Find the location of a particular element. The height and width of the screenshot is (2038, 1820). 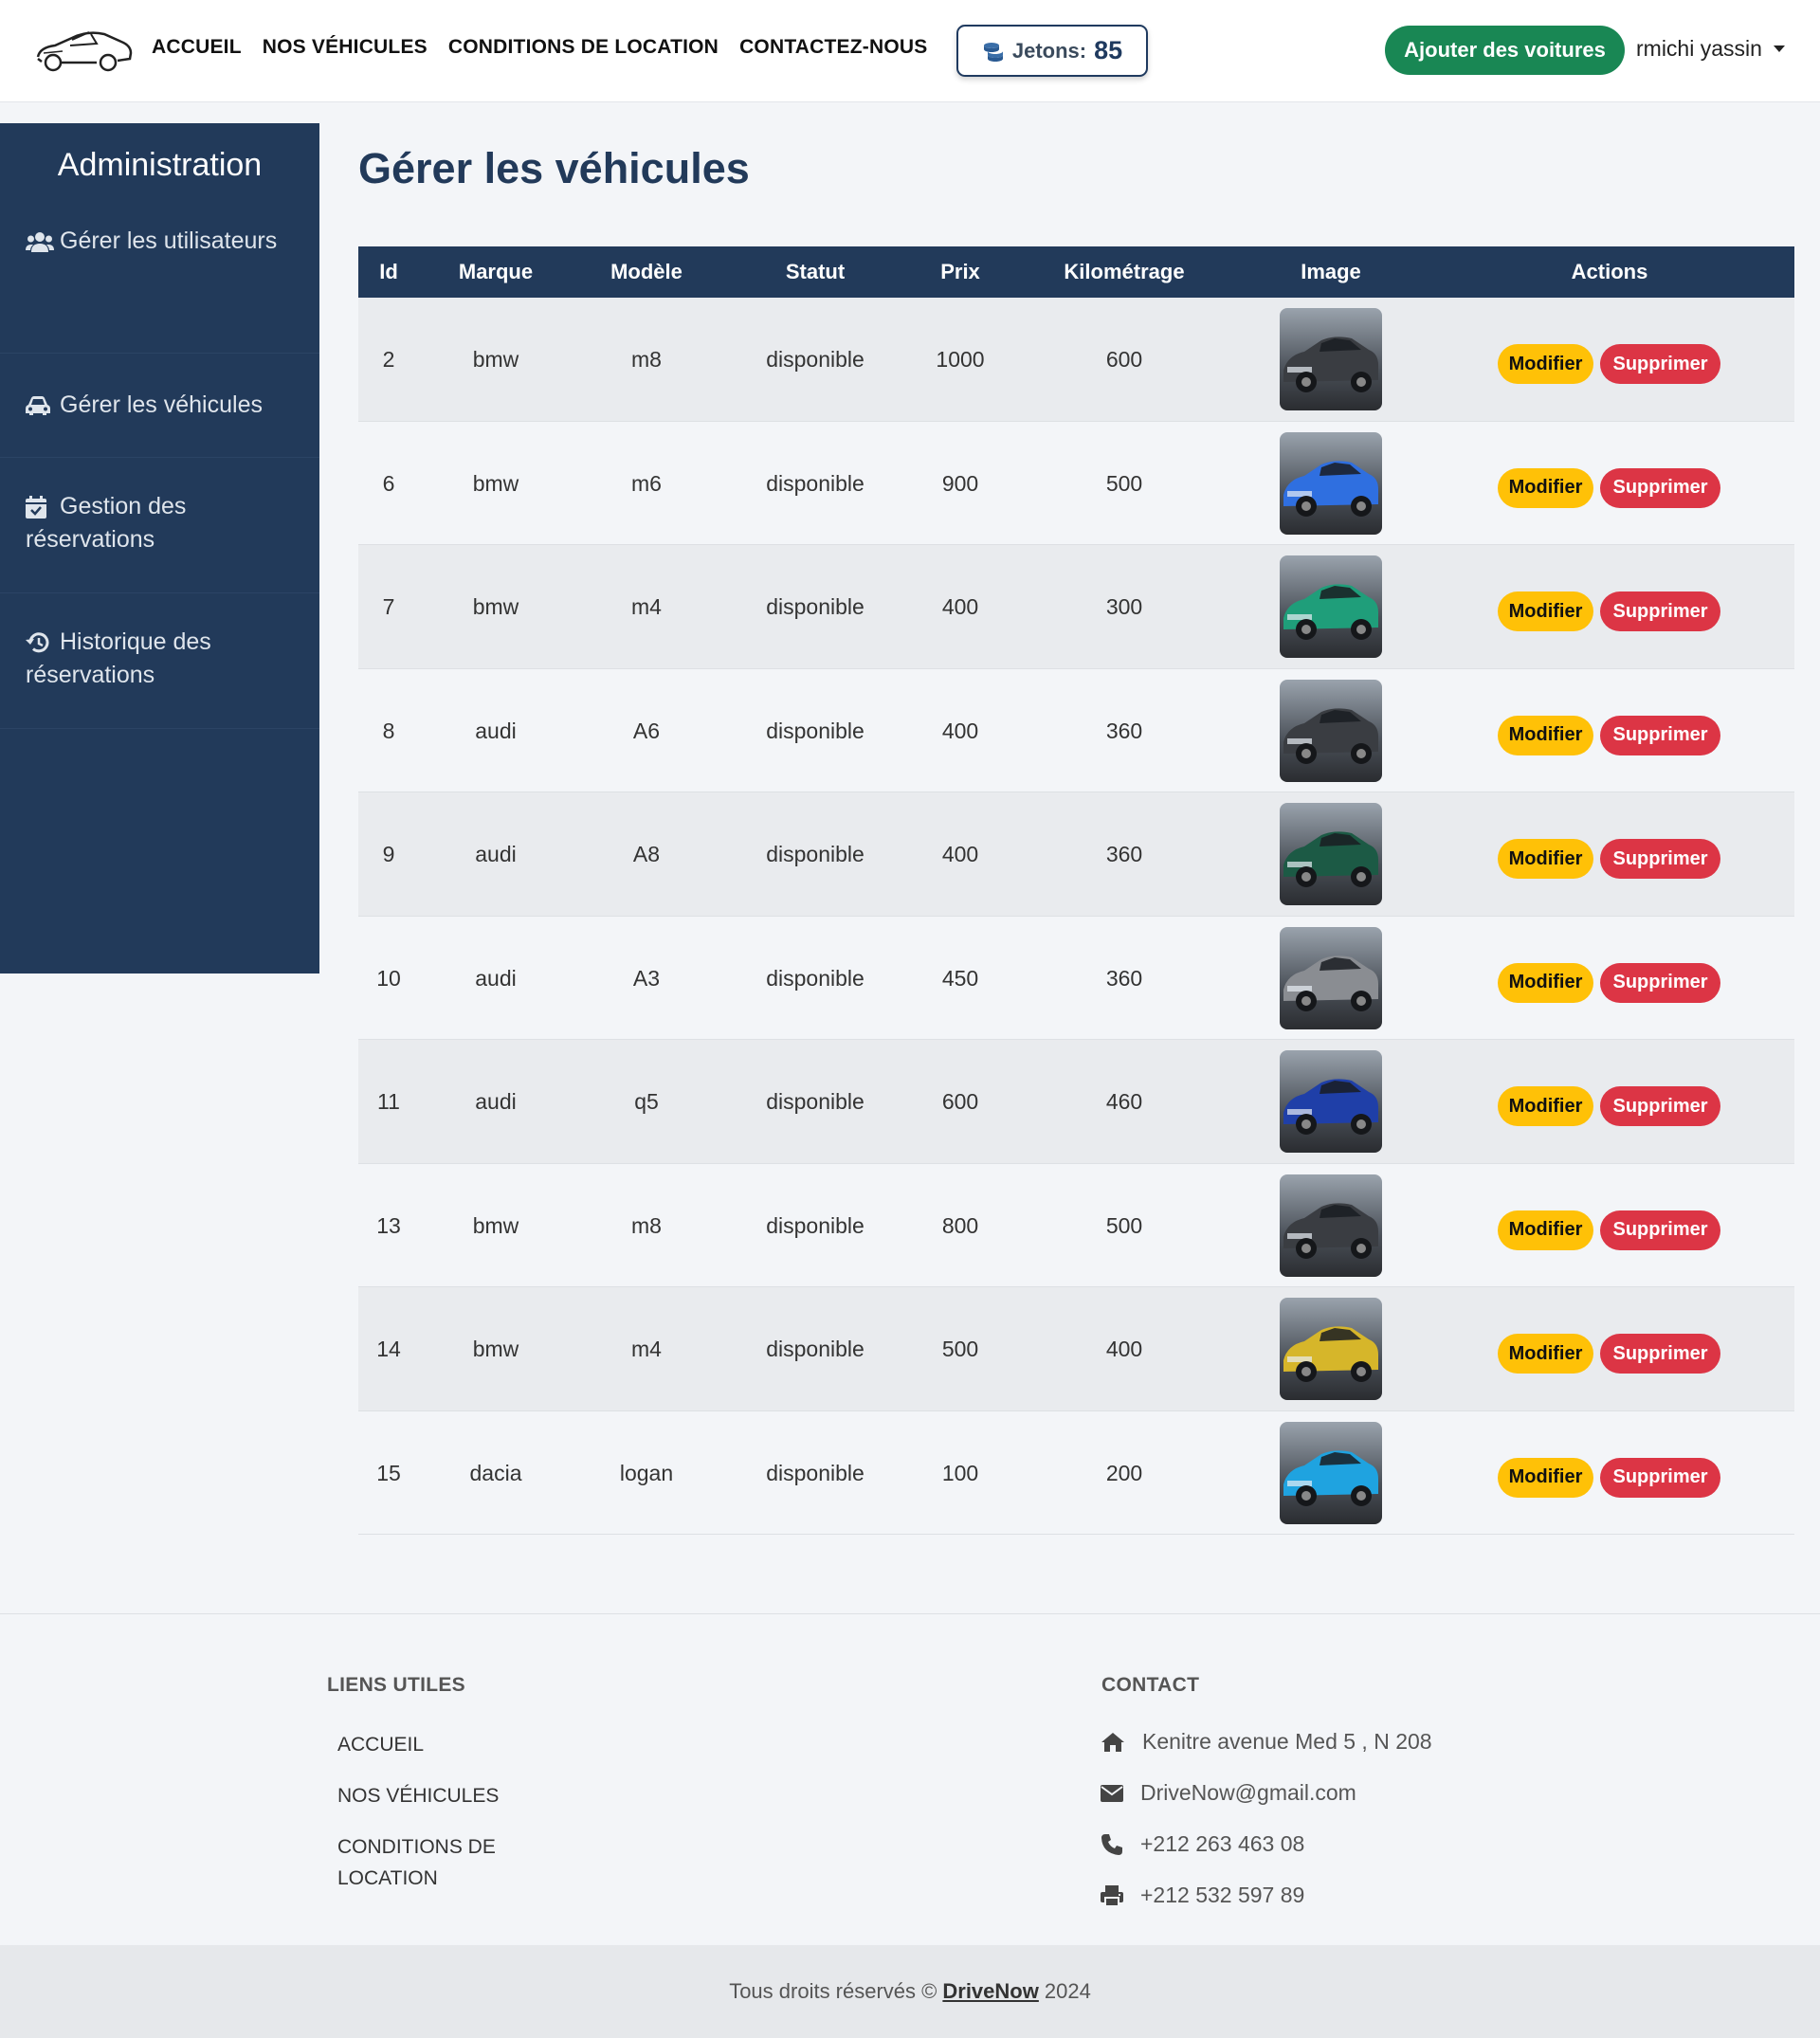

cell-price: 100 is located at coordinates (960, 1472).